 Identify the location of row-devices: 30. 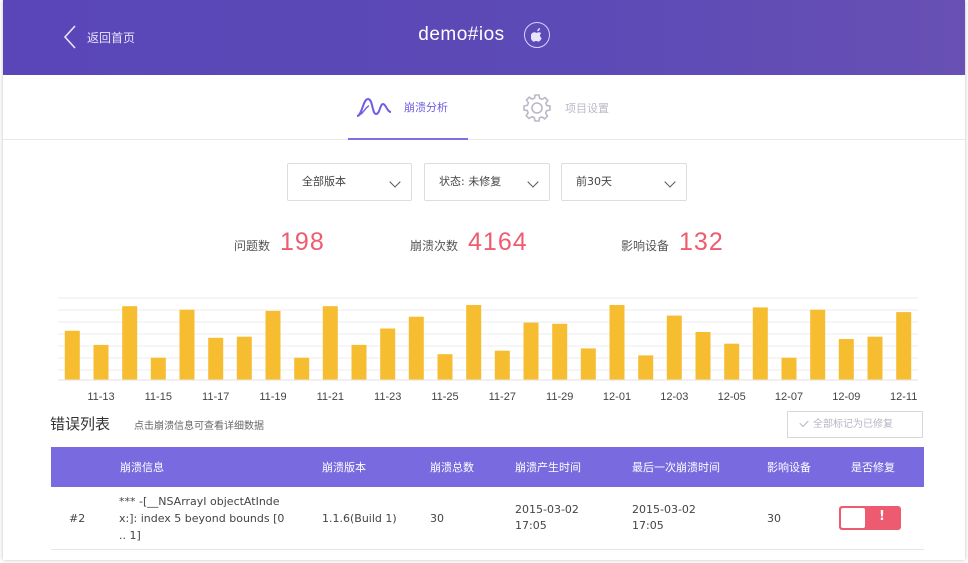
(774, 518).